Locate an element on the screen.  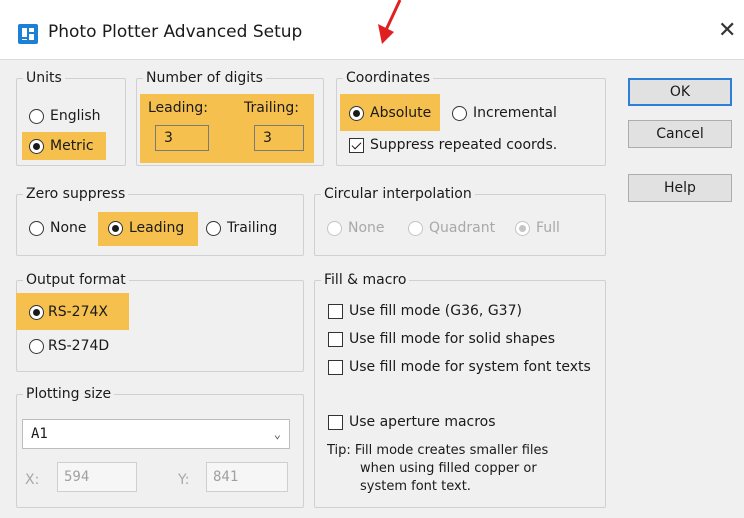
output-rs274d-radio is located at coordinates (36, 346).